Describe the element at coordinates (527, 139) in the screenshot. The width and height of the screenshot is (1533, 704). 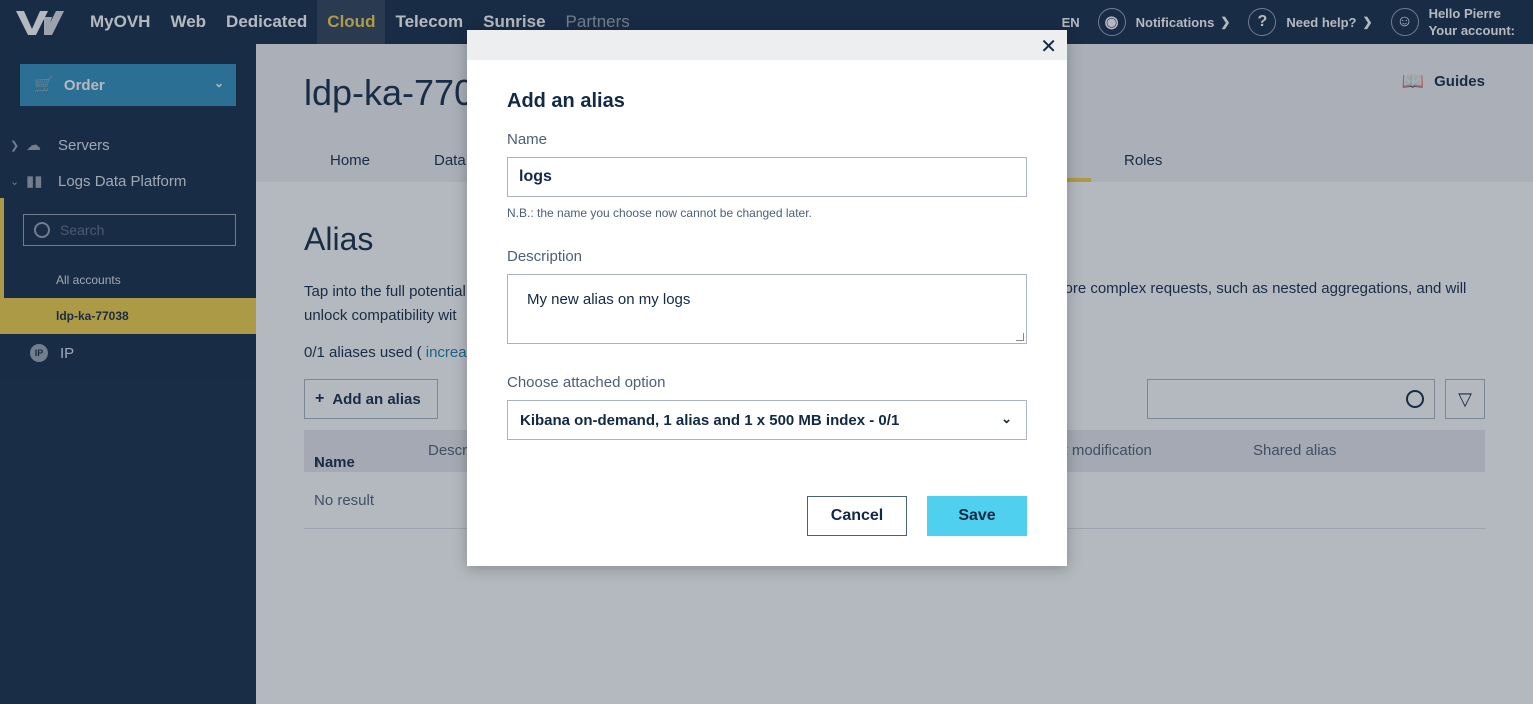
I see `name-label: Name` at that location.